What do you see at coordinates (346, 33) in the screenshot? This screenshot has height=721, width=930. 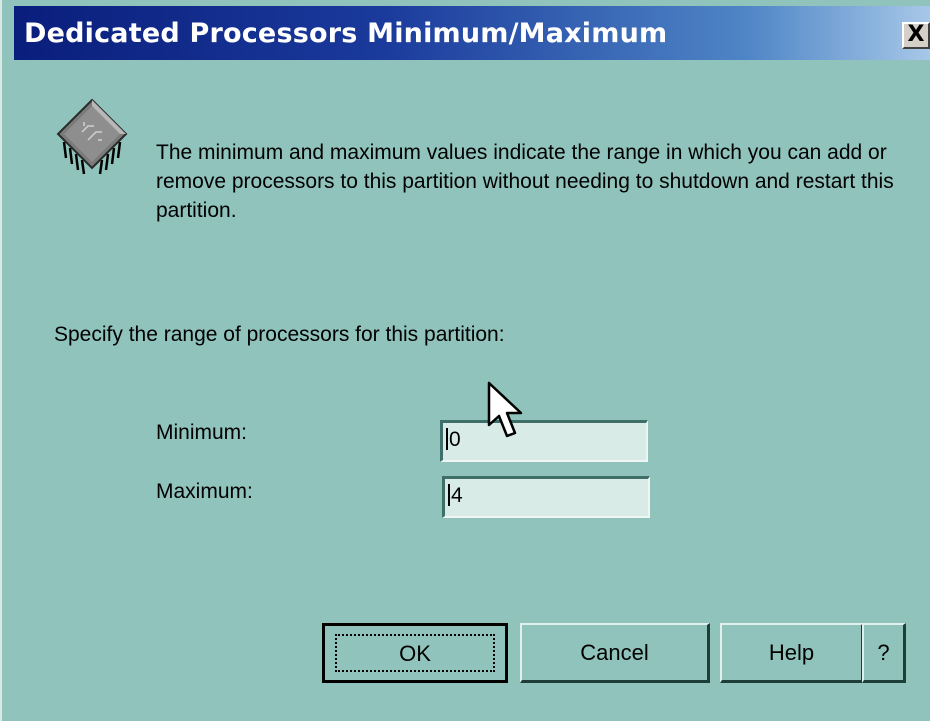 I see `dialog-title: Dedicated Processors Minimum/Maximum` at bounding box center [346, 33].